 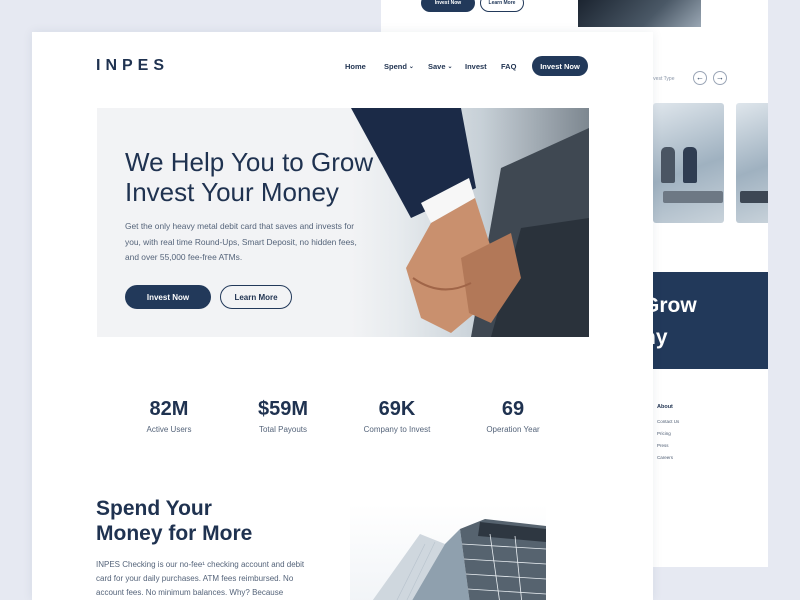 I want to click on stat-value: 69K, so click(x=397, y=409).